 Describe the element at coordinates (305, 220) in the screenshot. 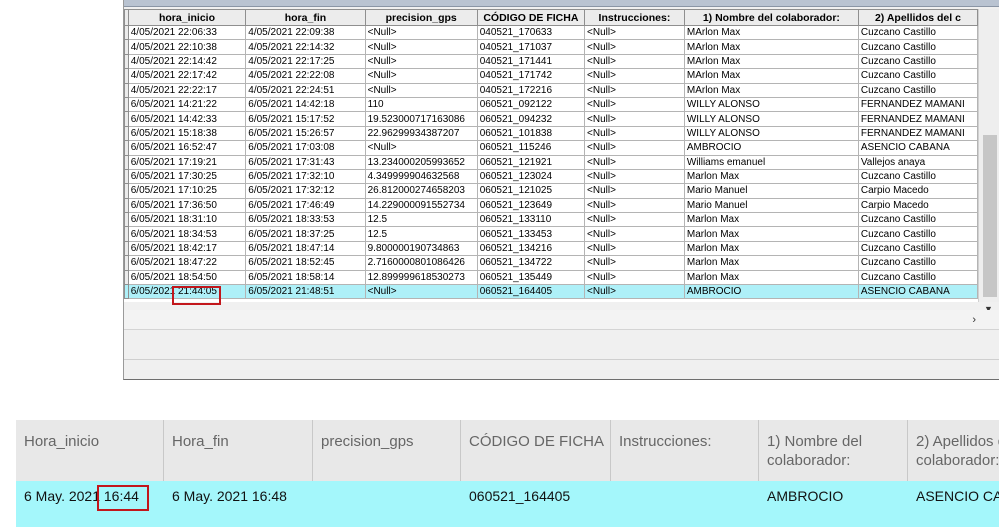

I see `grid-cell: 6/05/2021 18:33:53` at that location.